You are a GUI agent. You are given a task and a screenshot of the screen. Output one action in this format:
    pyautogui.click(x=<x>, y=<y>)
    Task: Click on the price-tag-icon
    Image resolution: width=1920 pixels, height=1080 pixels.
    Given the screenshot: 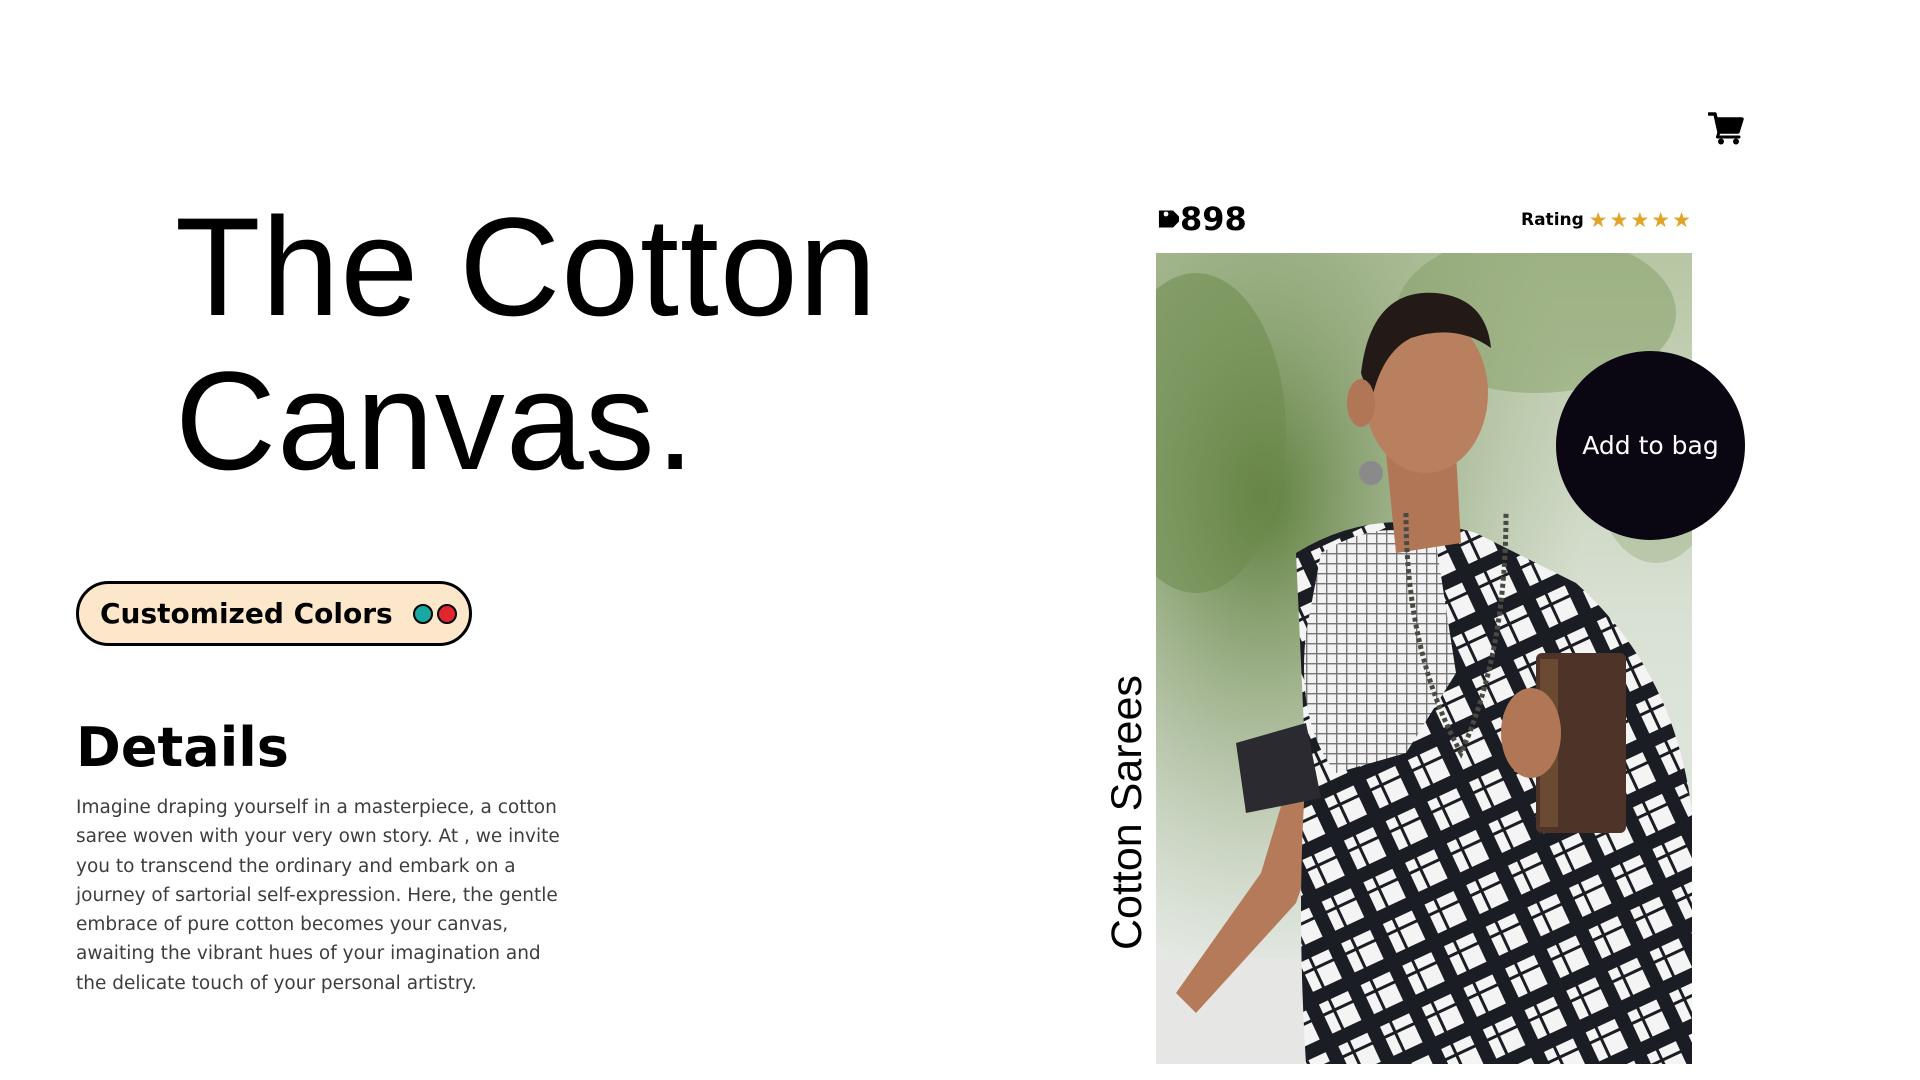 What is the action you would take?
    pyautogui.click(x=1168, y=219)
    